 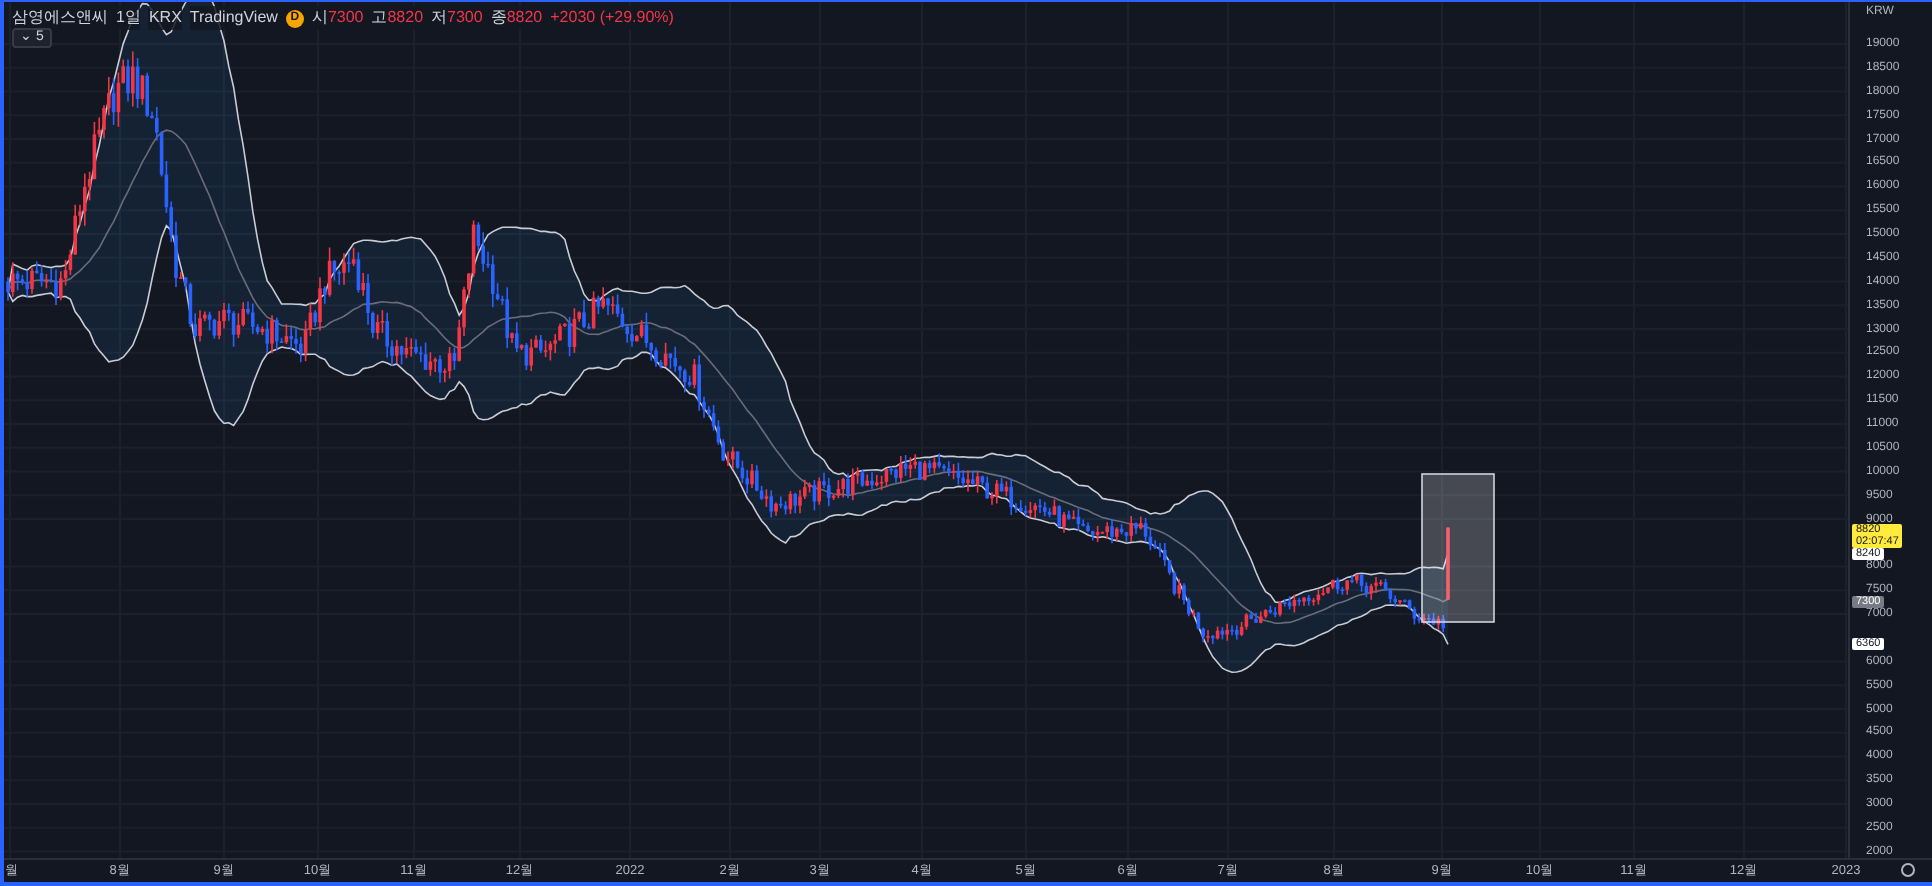 What do you see at coordinates (337, 18) in the screenshot?
I see `ohlc-value: 시7300` at bounding box center [337, 18].